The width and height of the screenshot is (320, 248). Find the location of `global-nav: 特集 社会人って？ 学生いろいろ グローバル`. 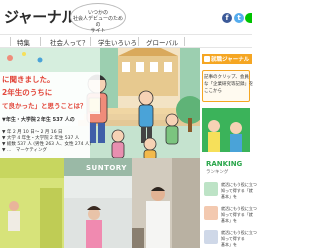

global-nav: 特集 社会人って？ 学生いろいろ グローバル is located at coordinates (126, 41).